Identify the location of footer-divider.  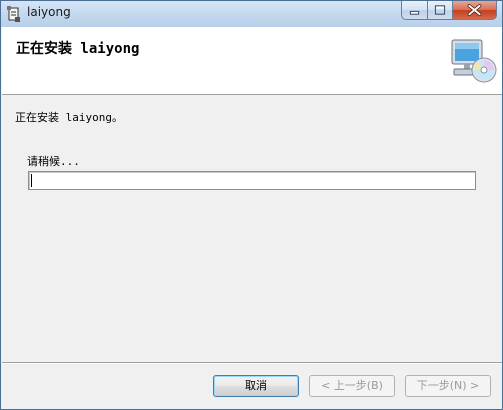
(252, 363).